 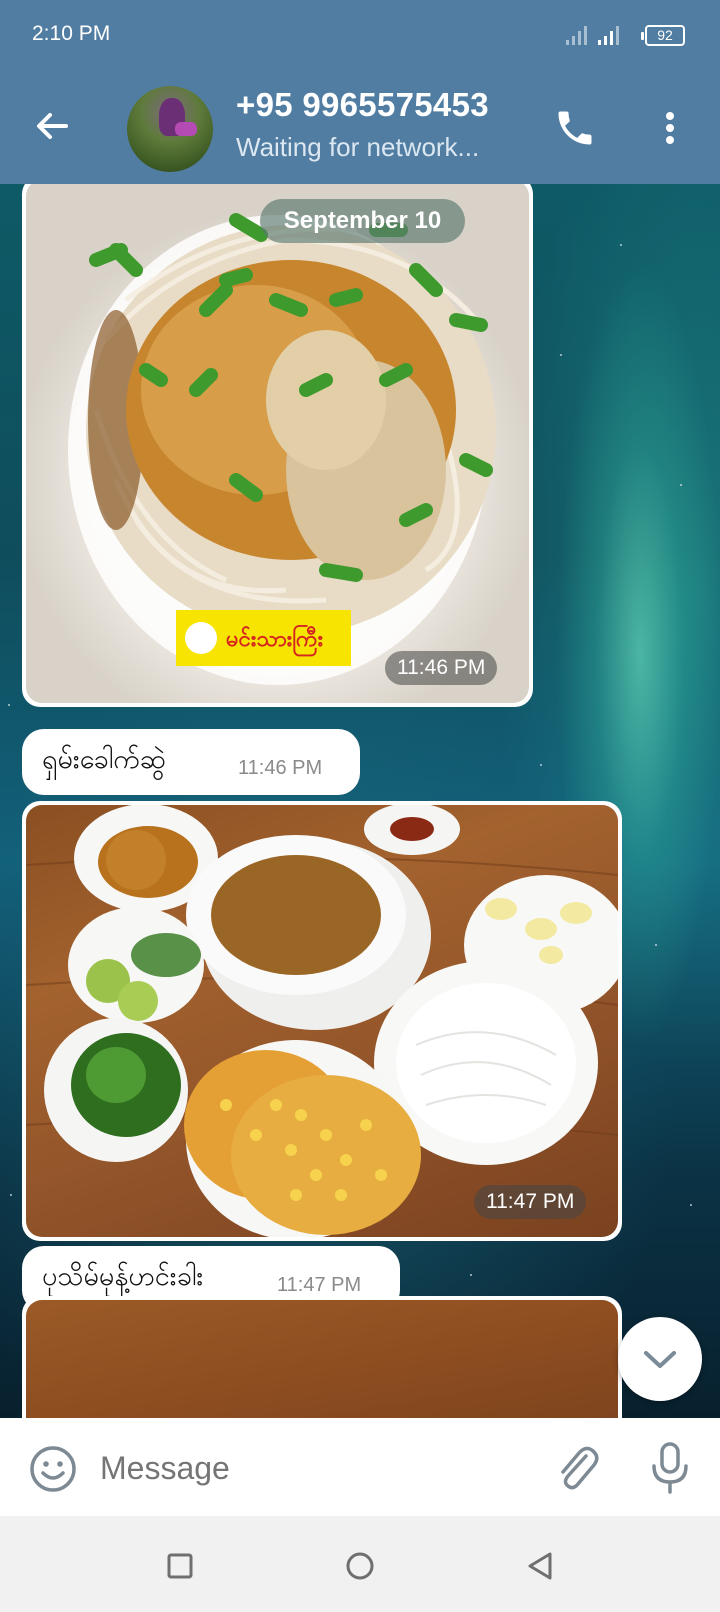 What do you see at coordinates (362, 221) in the screenshot?
I see `date-chip: September 10` at bounding box center [362, 221].